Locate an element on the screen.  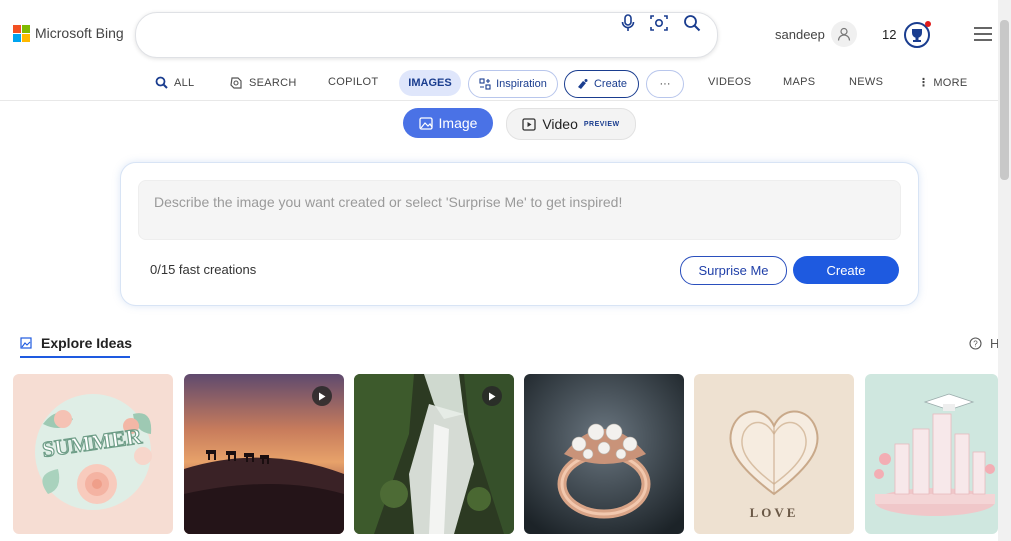
idea-thumbnail-waterfall is located at coordinates (434, 454).